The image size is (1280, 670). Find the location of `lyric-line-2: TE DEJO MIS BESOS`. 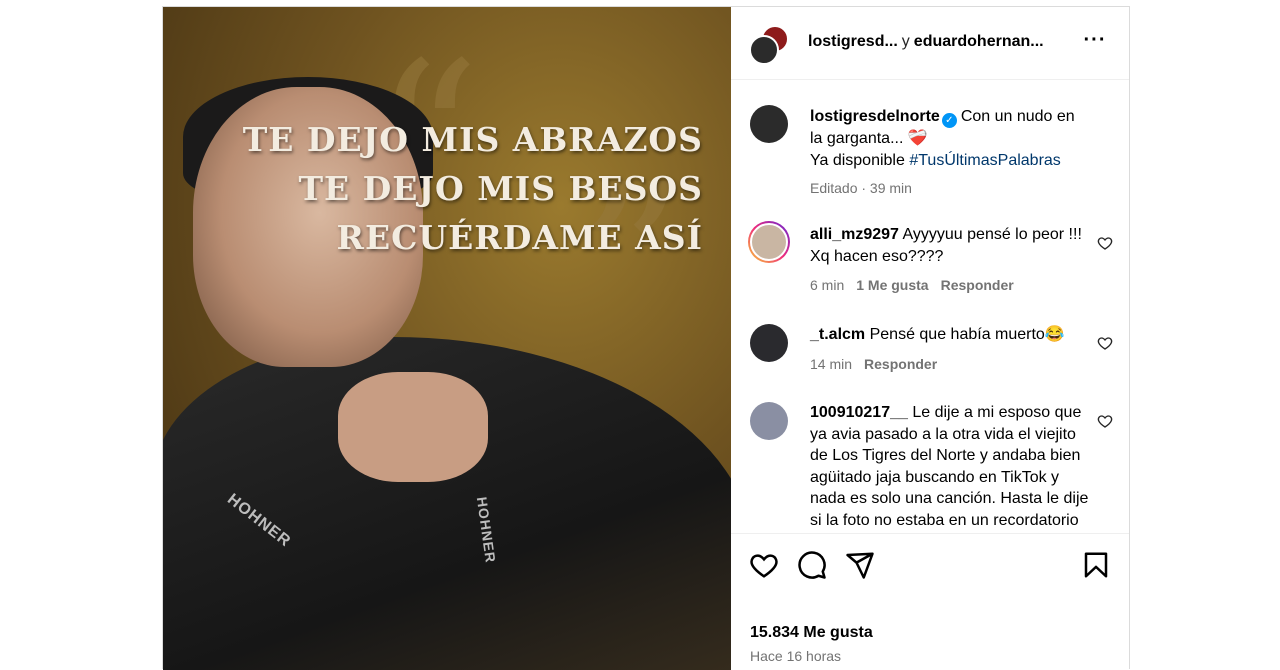

lyric-line-2: TE DEJO MIS BESOS is located at coordinates (500, 188).